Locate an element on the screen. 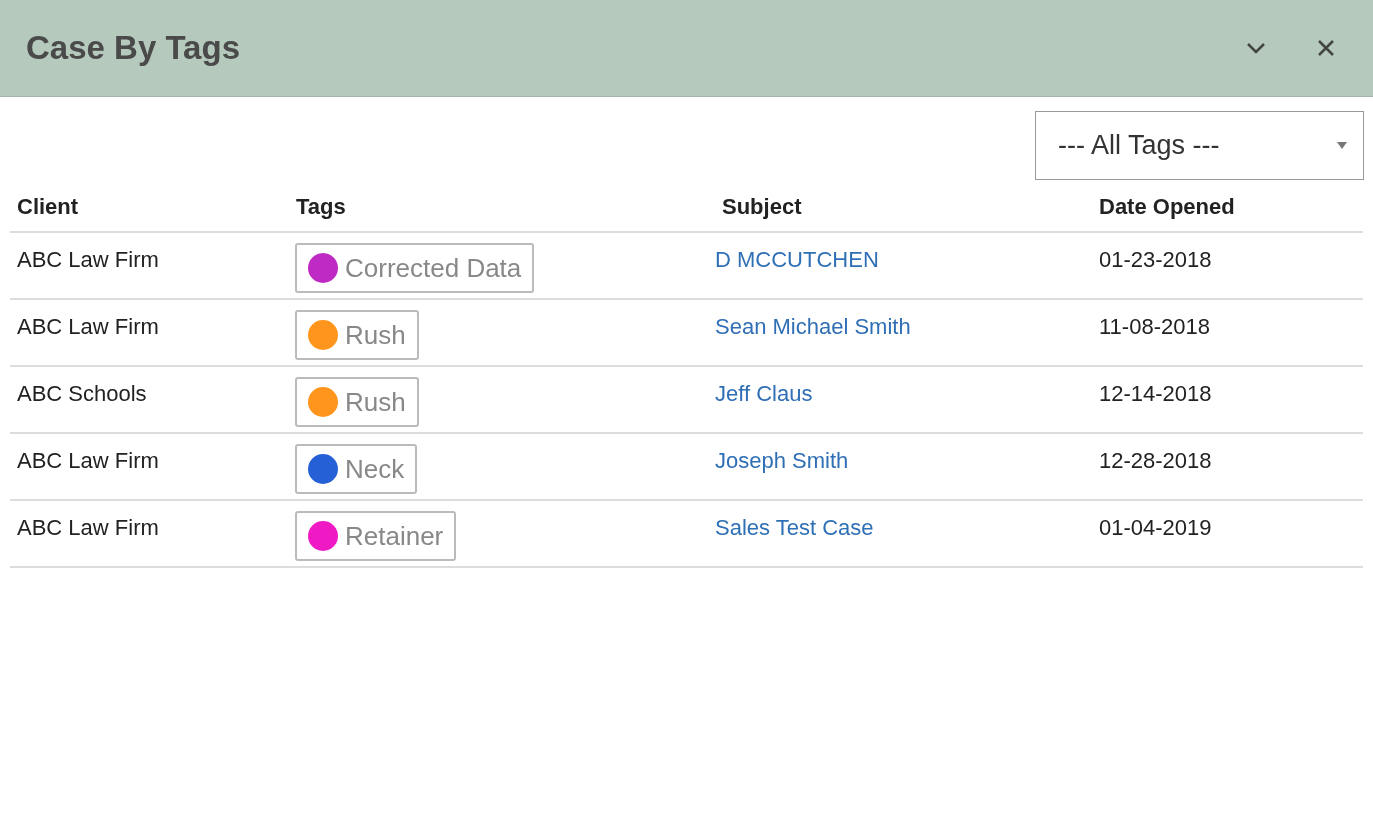 This screenshot has height=833, width=1373. column-header: Client is located at coordinates (48, 206).